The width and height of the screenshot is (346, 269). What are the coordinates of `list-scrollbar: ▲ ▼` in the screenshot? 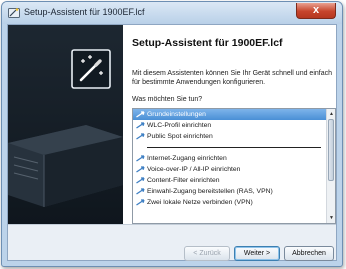 It's located at (330, 166).